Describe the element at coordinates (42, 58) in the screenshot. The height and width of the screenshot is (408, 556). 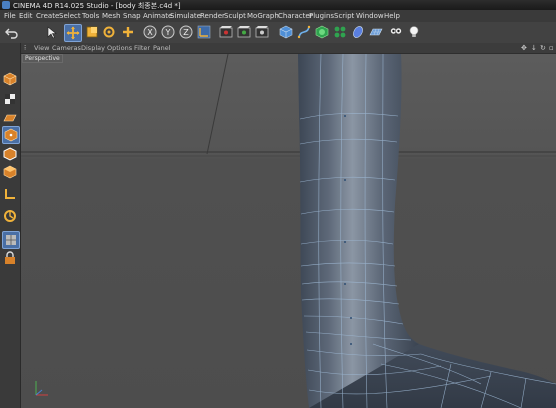
I see `viewport-camera-label: Perspective` at that location.